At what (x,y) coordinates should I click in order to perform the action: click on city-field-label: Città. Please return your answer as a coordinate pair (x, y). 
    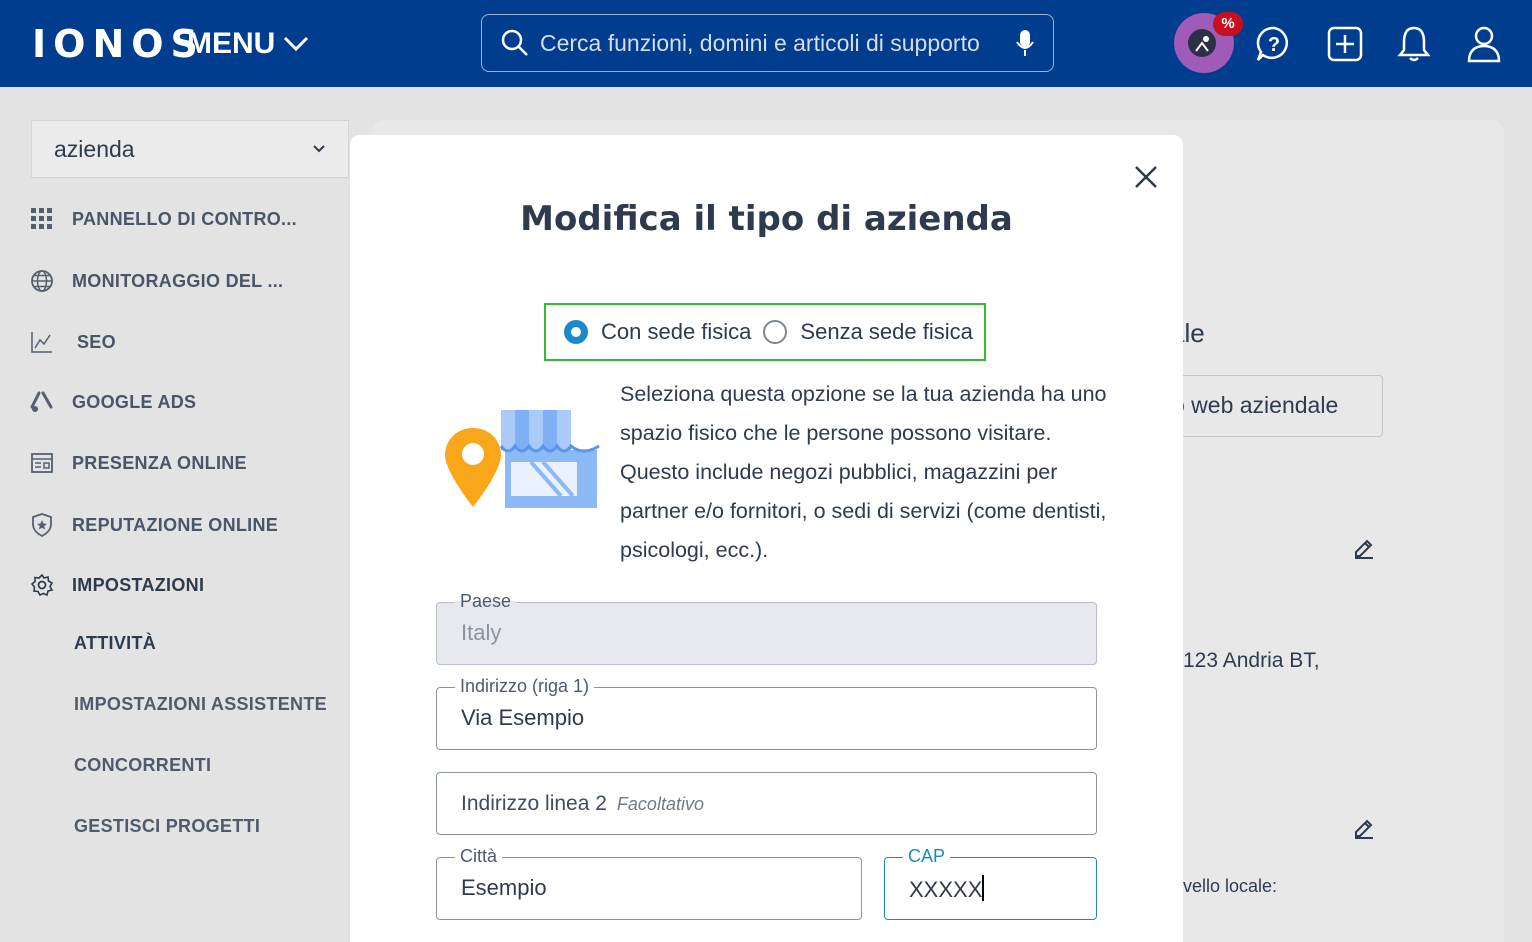
    Looking at the image, I should click on (479, 856).